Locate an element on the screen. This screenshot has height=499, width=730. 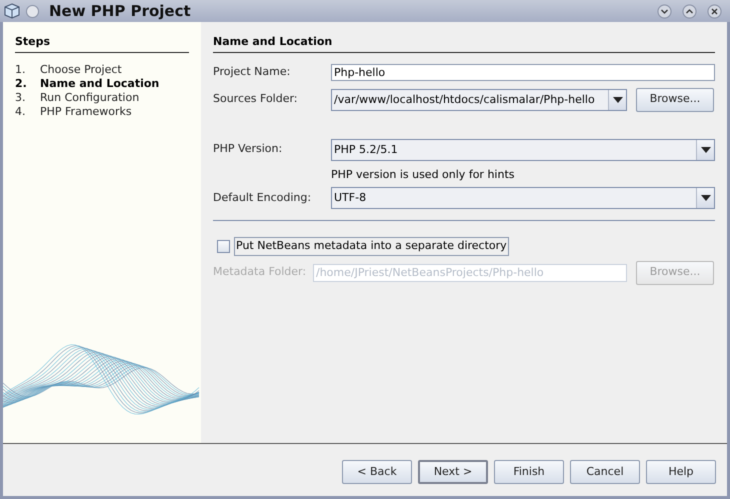
dropdown: PHP 5.2/5.1 is located at coordinates (523, 149).